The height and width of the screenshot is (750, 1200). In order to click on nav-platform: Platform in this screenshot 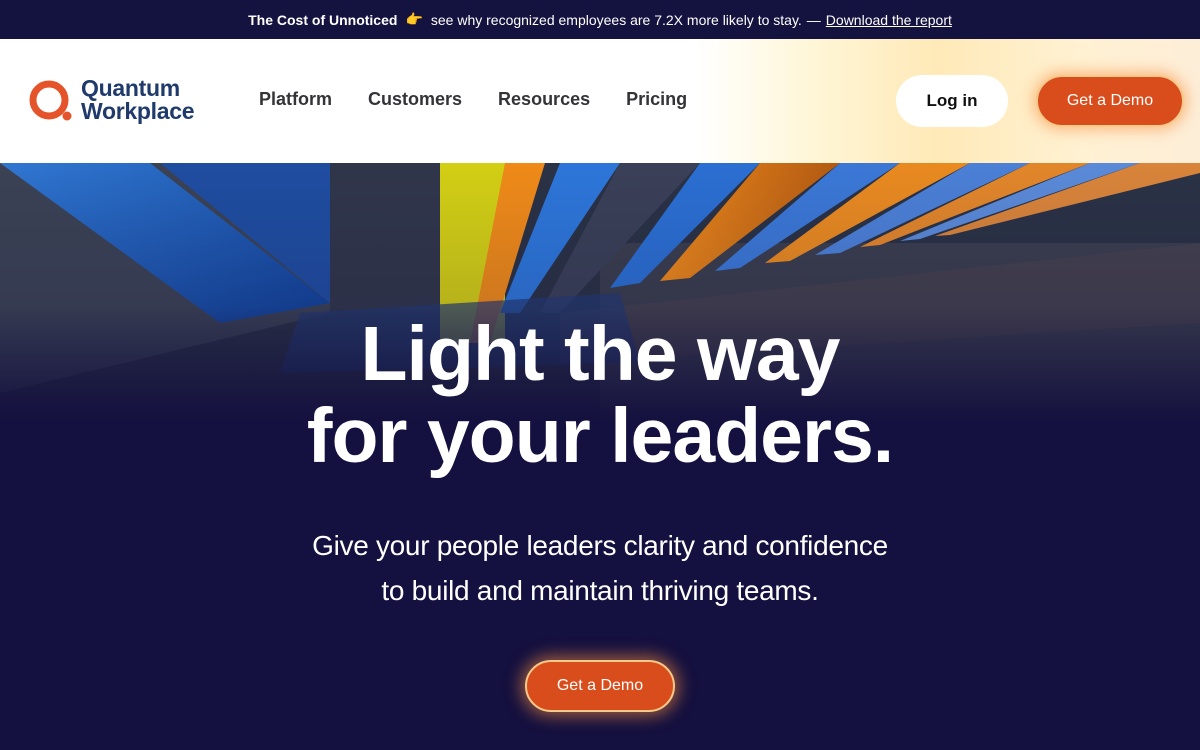, I will do `click(295, 99)`.